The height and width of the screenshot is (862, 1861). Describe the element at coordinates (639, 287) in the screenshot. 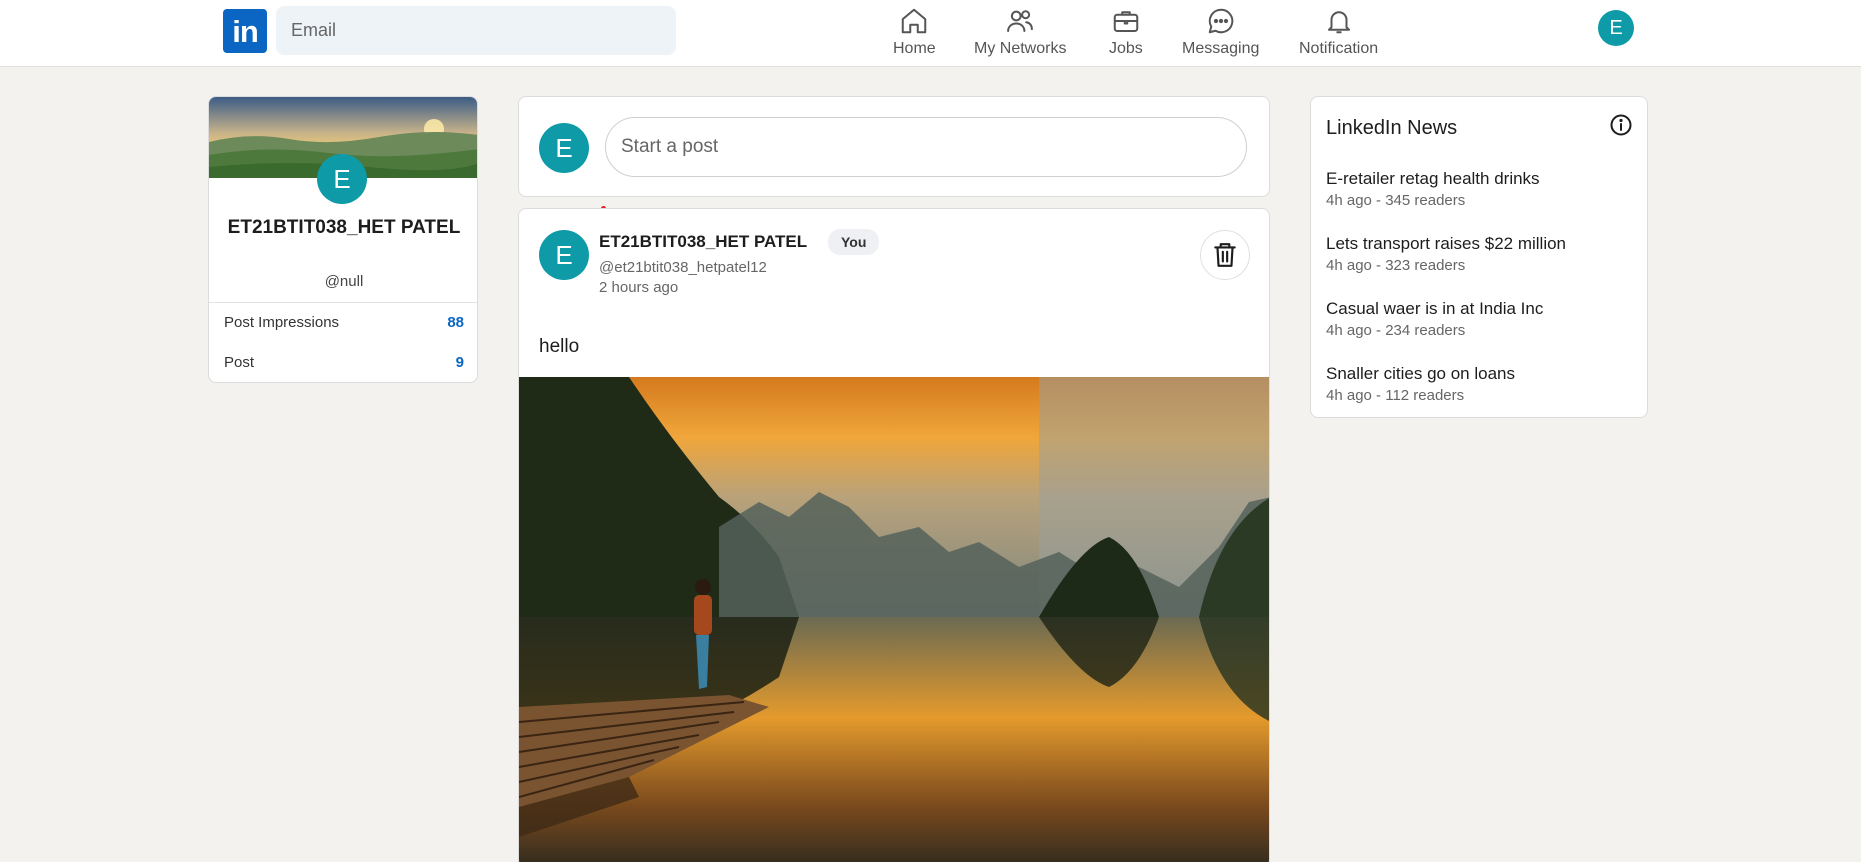

I see `post-timestamp: 2 hours ago` at that location.